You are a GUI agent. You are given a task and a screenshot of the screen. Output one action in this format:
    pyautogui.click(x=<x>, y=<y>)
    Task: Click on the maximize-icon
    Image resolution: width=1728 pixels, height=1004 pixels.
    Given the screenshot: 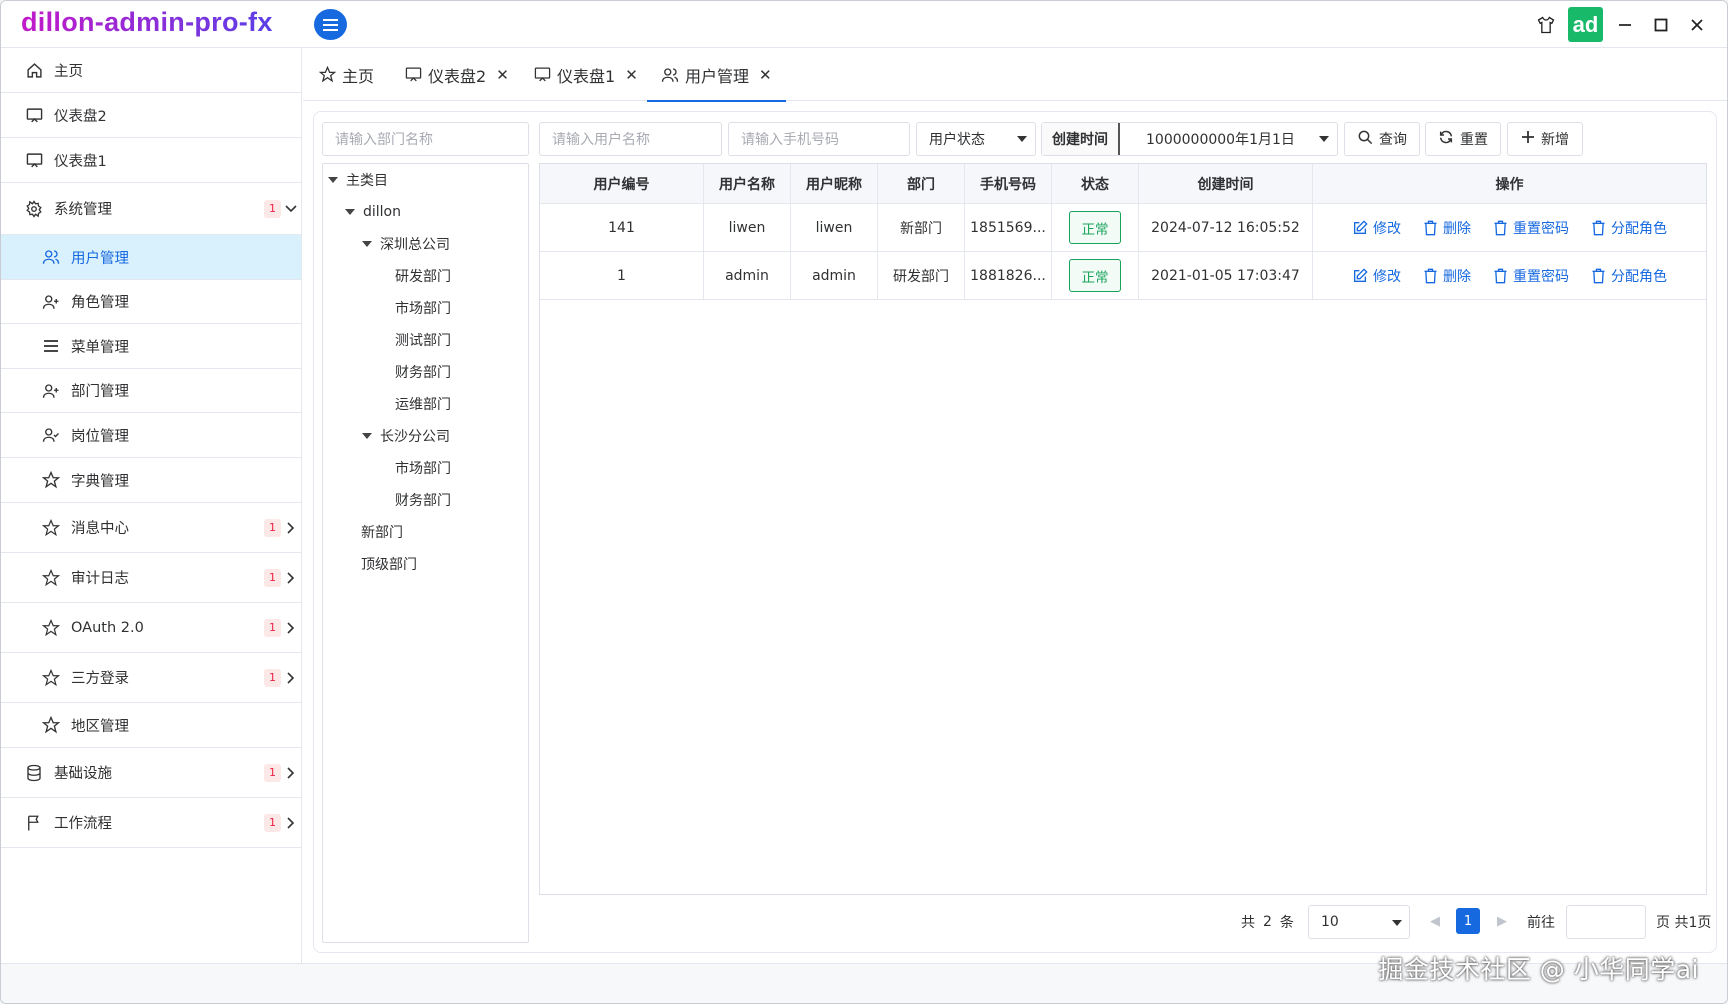 What is the action you would take?
    pyautogui.click(x=1661, y=25)
    